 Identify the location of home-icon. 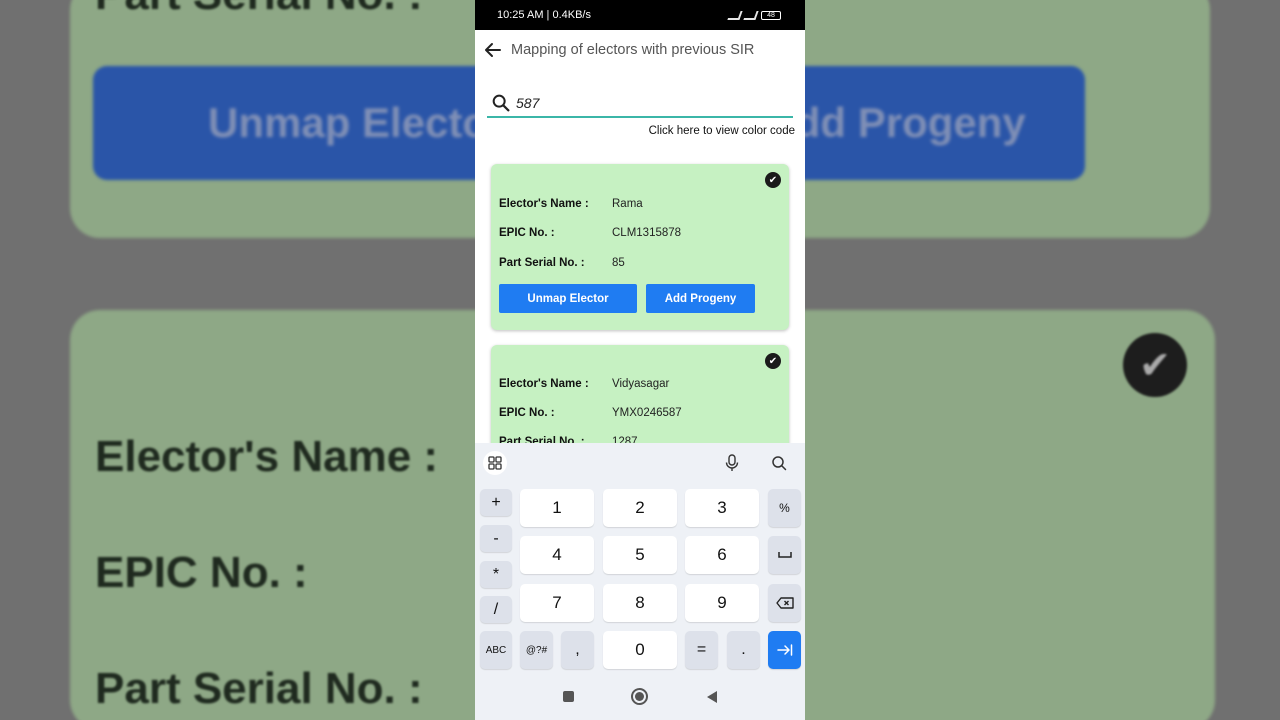
(639, 696).